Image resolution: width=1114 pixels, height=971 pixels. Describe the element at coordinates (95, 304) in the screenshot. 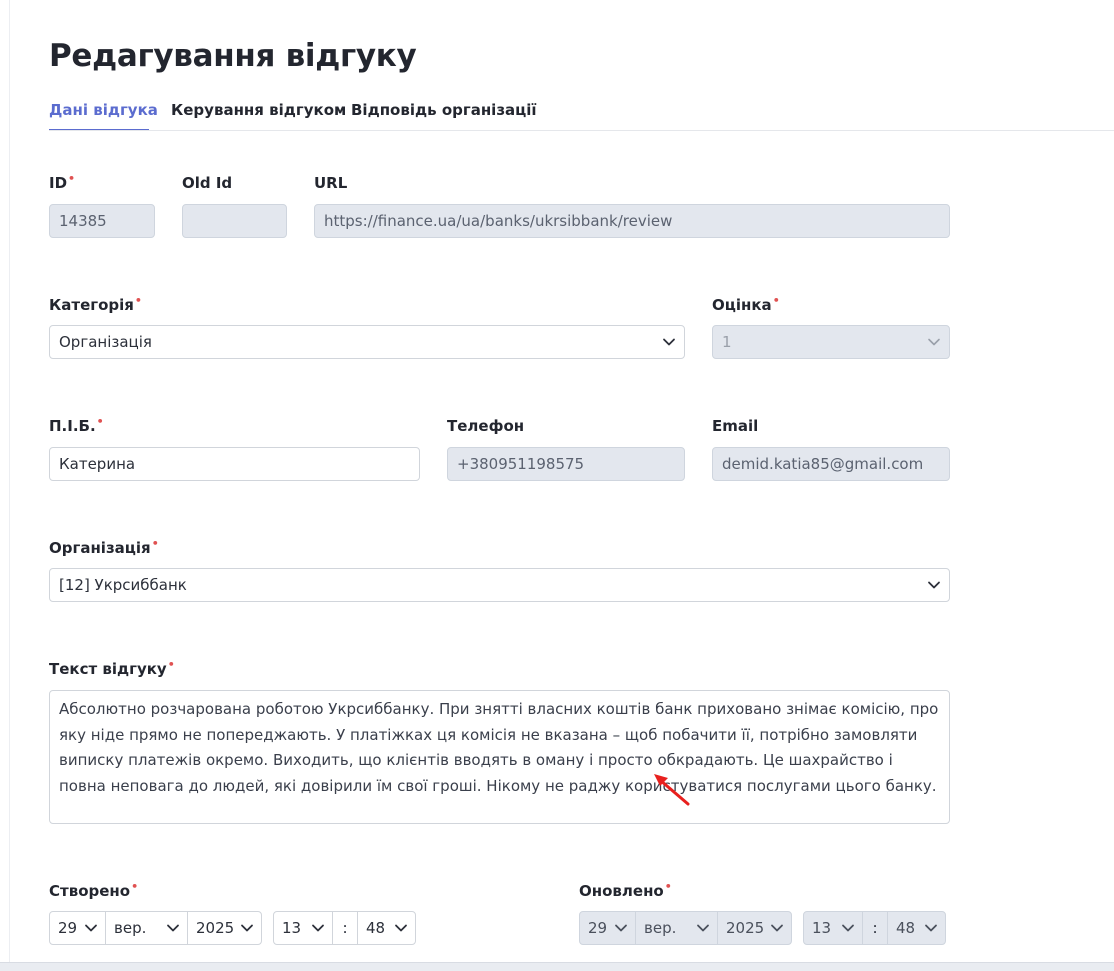

I see `category-label: Категорія•` at that location.